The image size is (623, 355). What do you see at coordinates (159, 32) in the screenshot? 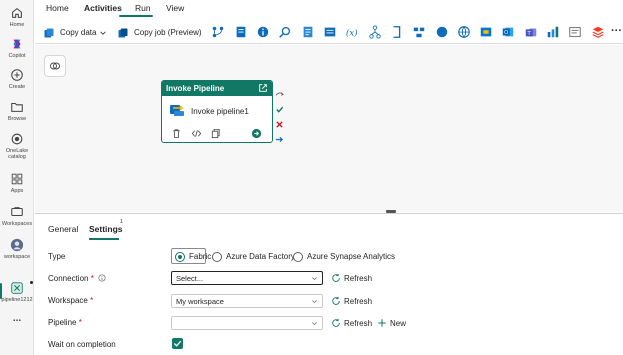
I see `copy-job-button: Copy job (Preview)` at bounding box center [159, 32].